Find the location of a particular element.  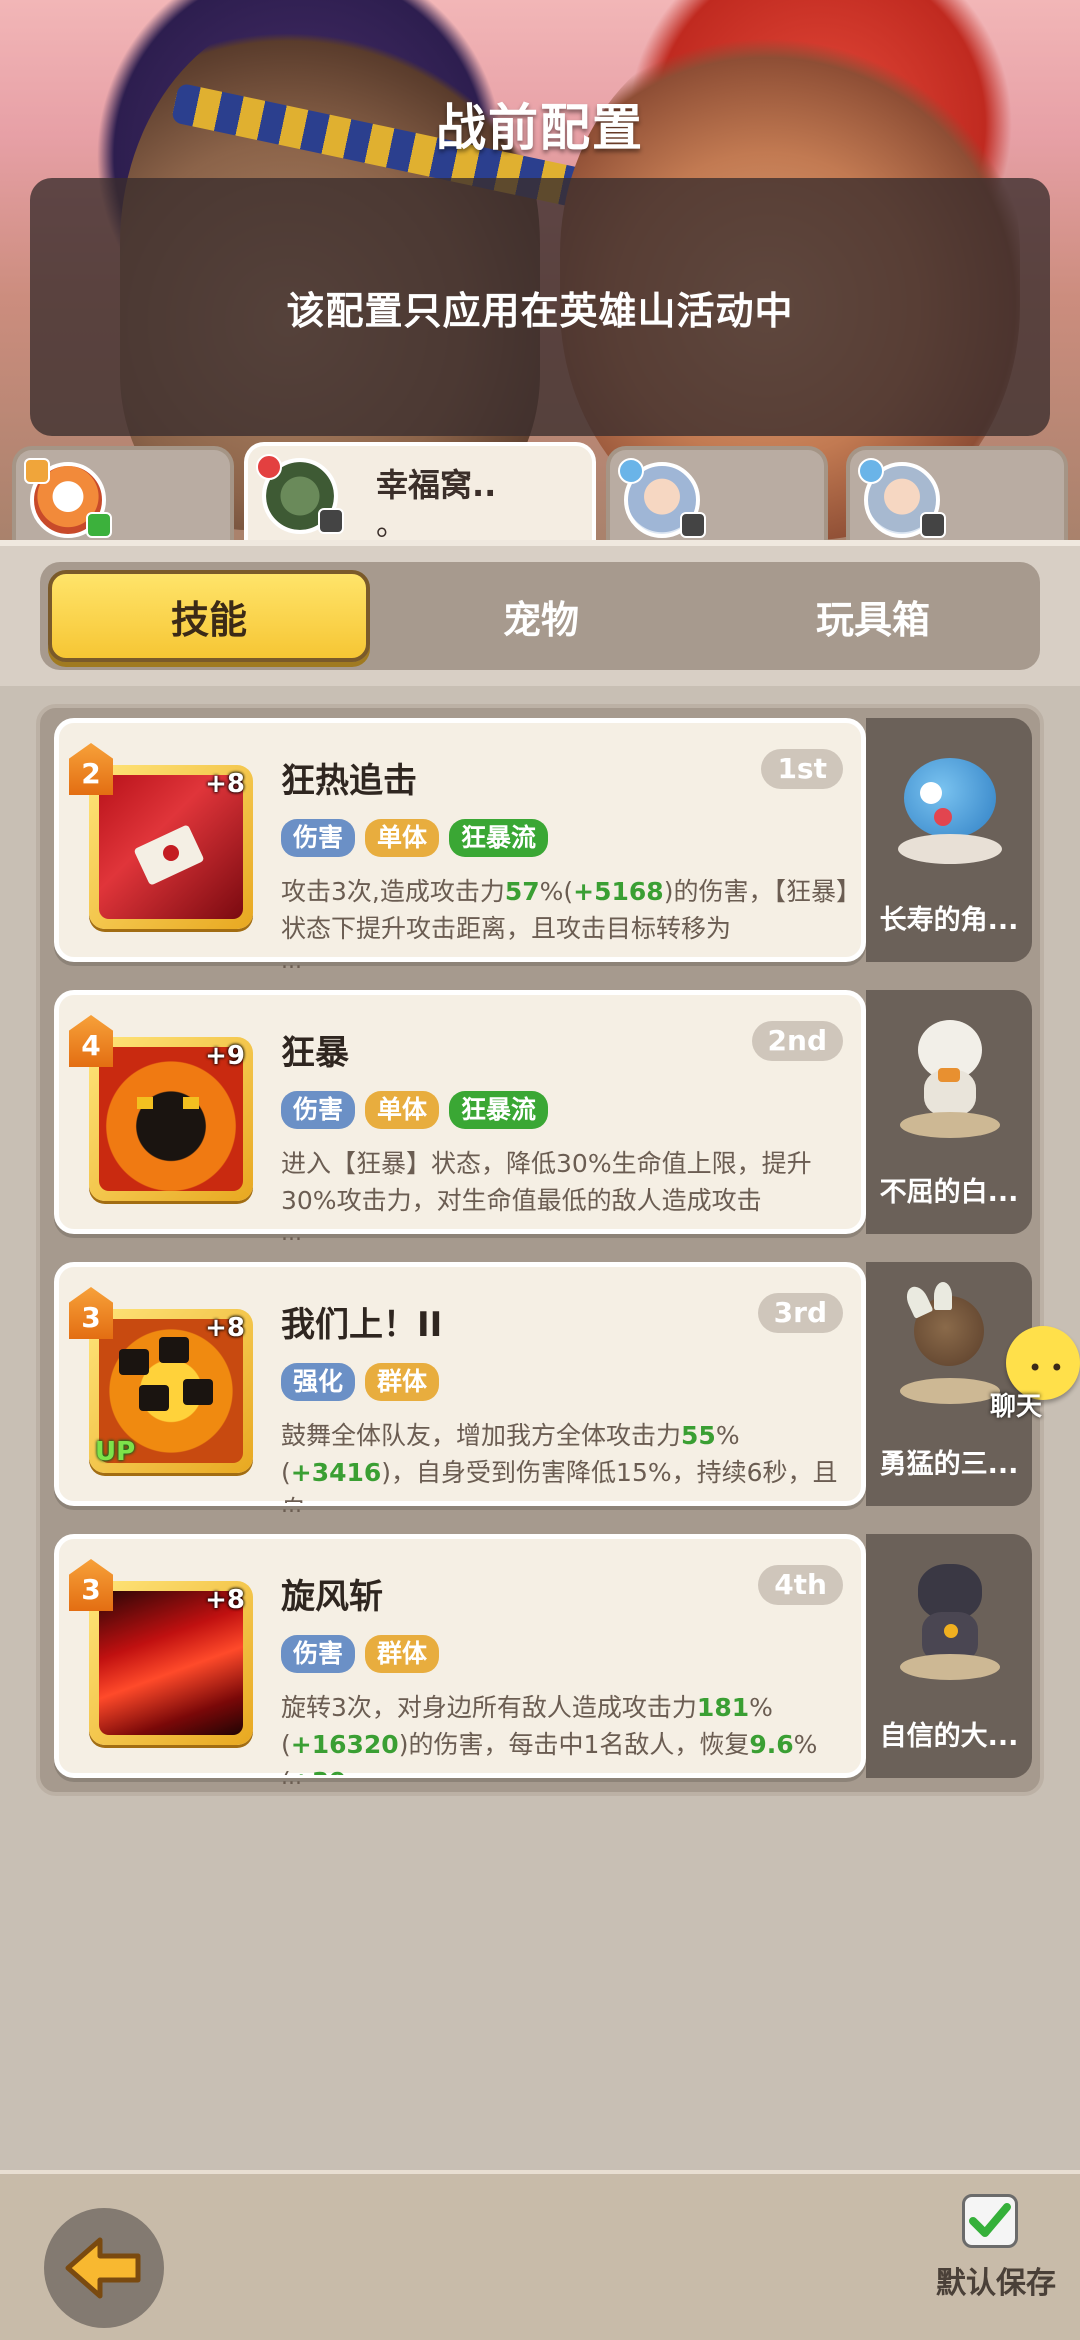

smiley-icon: • • is located at coordinates (1046, 1368).